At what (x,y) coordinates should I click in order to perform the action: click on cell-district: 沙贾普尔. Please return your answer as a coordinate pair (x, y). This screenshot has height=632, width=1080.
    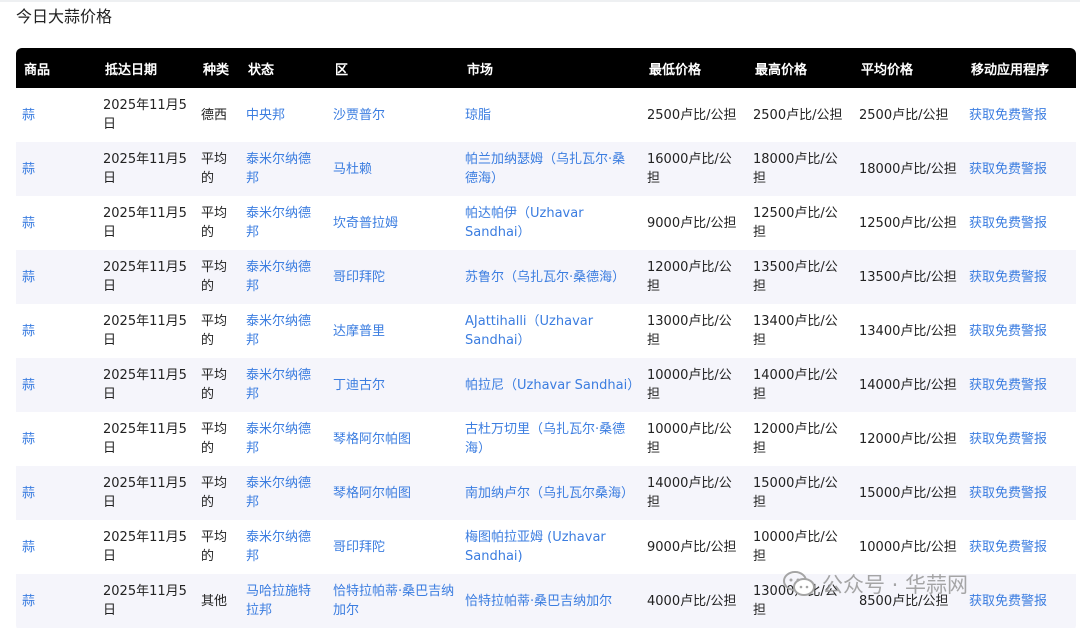
    Looking at the image, I should click on (393, 115).